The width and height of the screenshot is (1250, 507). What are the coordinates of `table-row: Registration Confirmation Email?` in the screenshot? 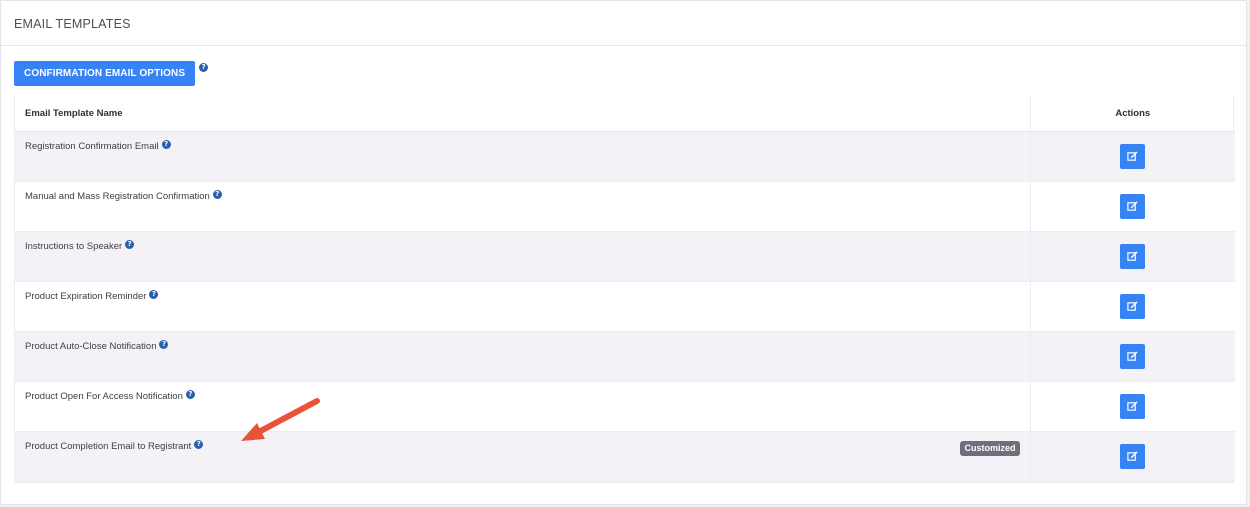 It's located at (625, 156).